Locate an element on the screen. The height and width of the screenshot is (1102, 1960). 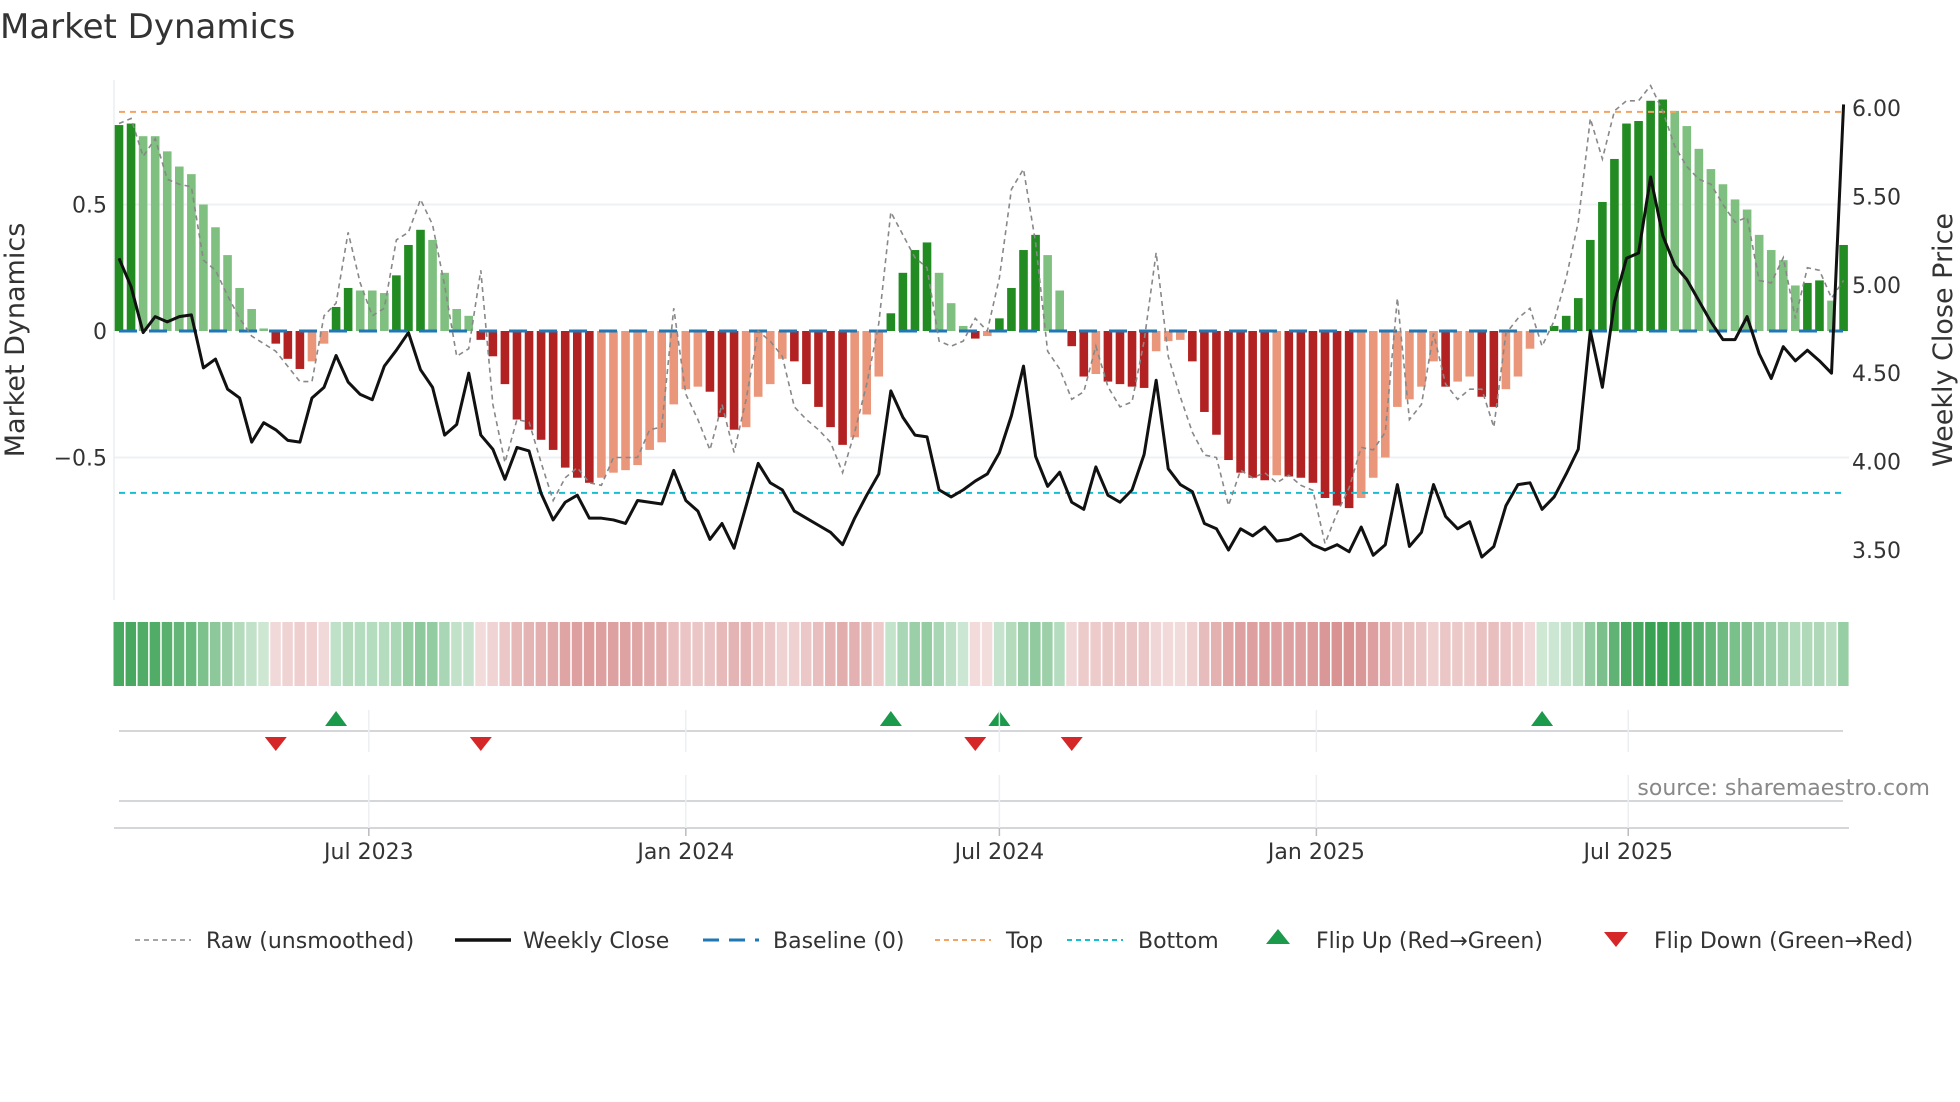
flip-up-marker is located at coordinates (1542, 718).